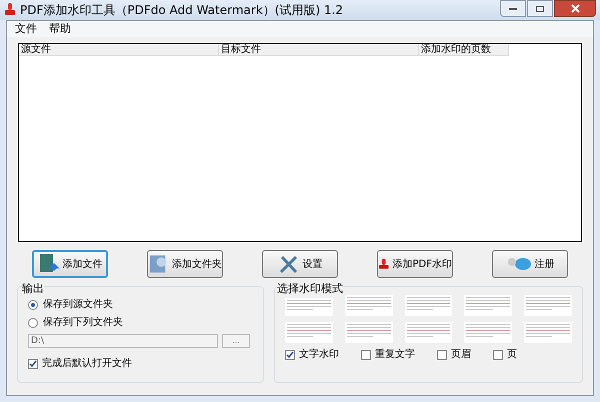 Image resolution: width=600 pixels, height=402 pixels. Describe the element at coordinates (319, 49) in the screenshot. I see `column-header: 目标文件` at that location.